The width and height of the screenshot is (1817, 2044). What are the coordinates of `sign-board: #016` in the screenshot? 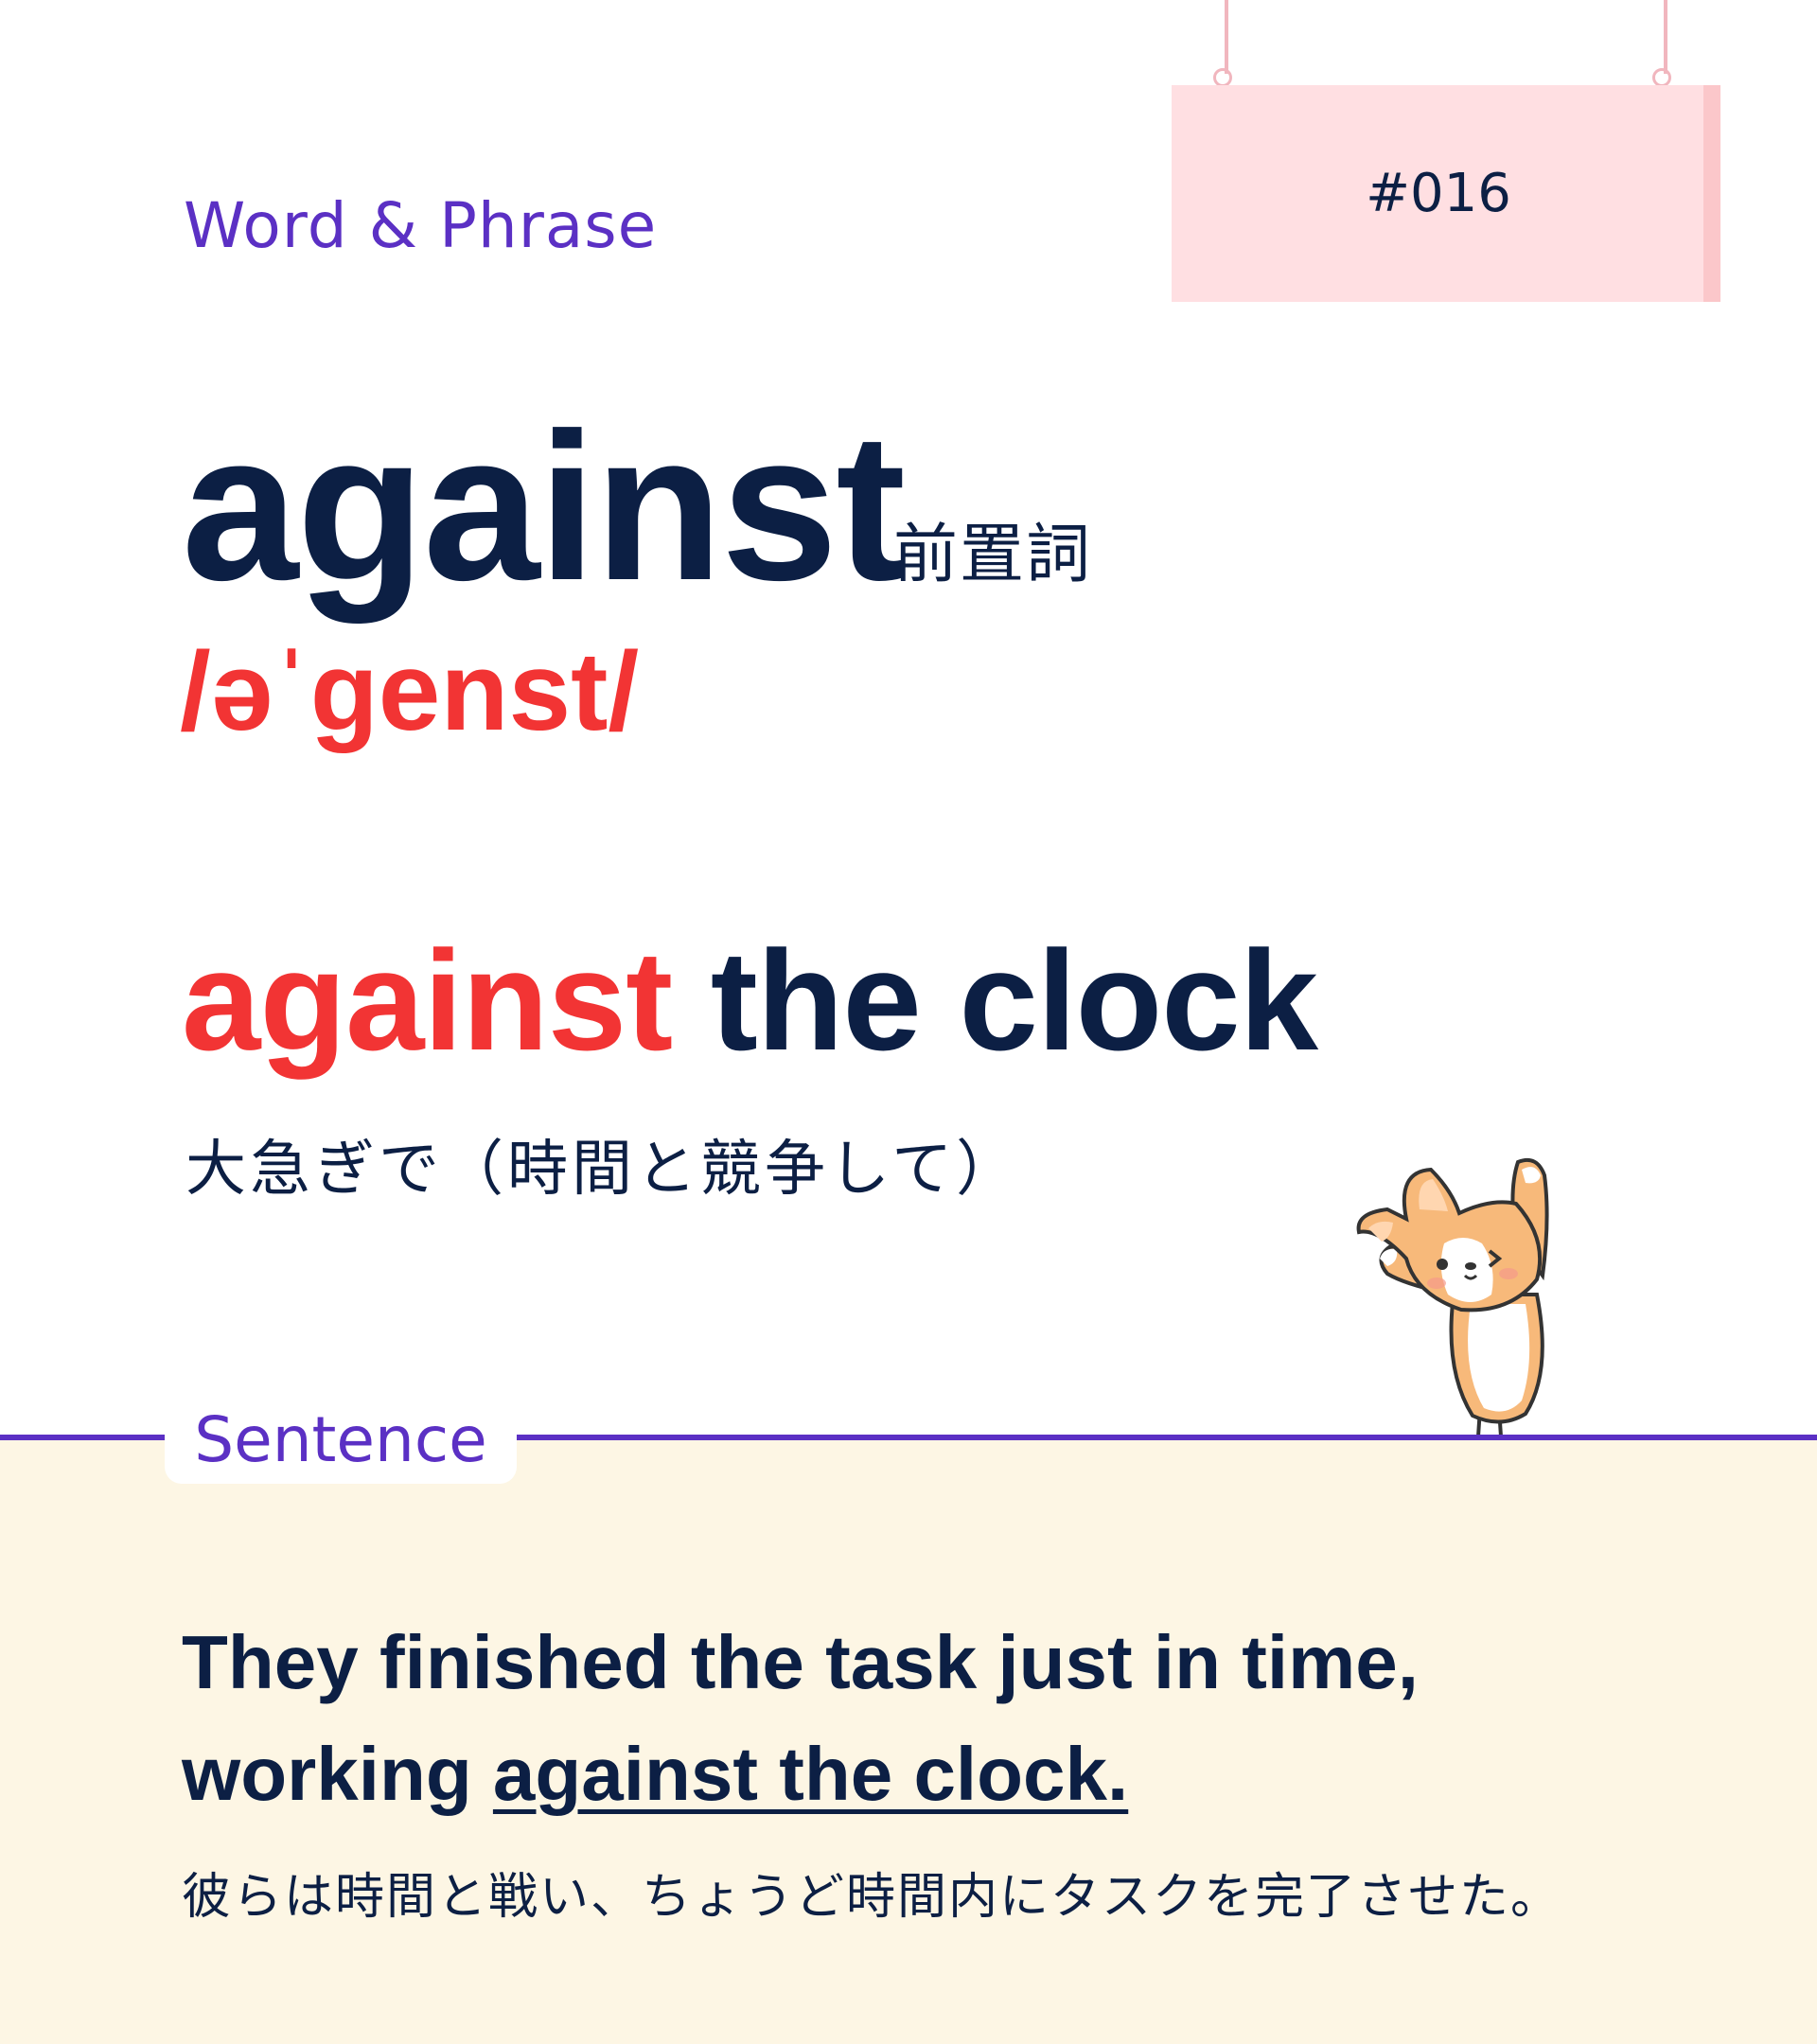 It's located at (1446, 193).